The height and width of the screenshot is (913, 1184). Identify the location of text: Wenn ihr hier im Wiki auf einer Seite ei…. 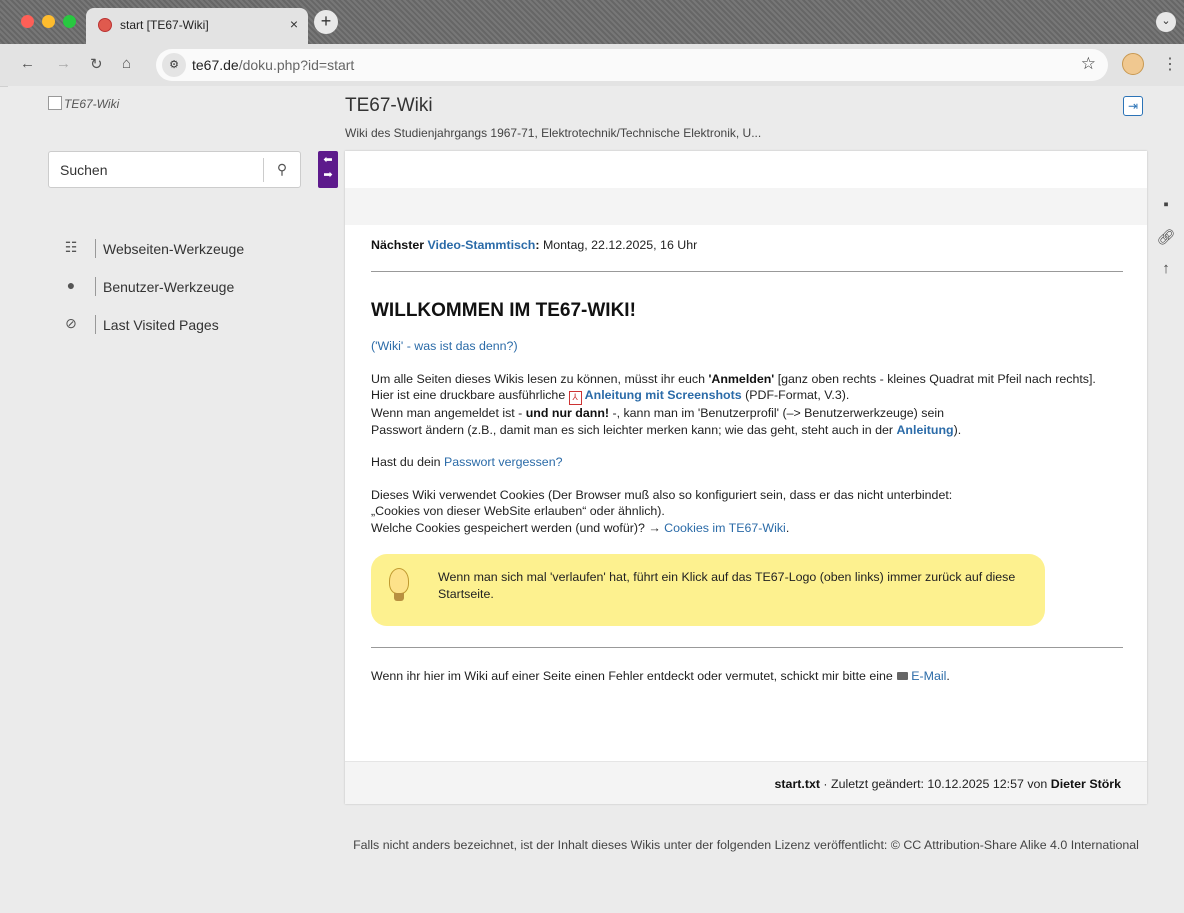
(634, 676).